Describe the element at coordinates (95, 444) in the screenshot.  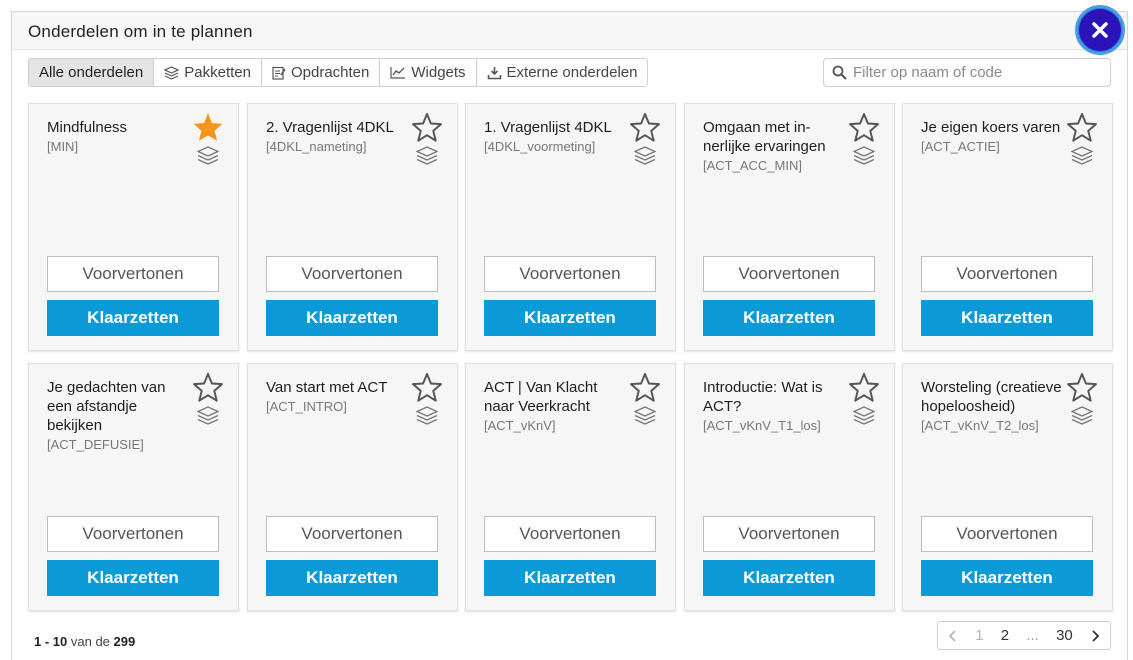
I see `card-code: [ACT_DEFUSIE]` at that location.